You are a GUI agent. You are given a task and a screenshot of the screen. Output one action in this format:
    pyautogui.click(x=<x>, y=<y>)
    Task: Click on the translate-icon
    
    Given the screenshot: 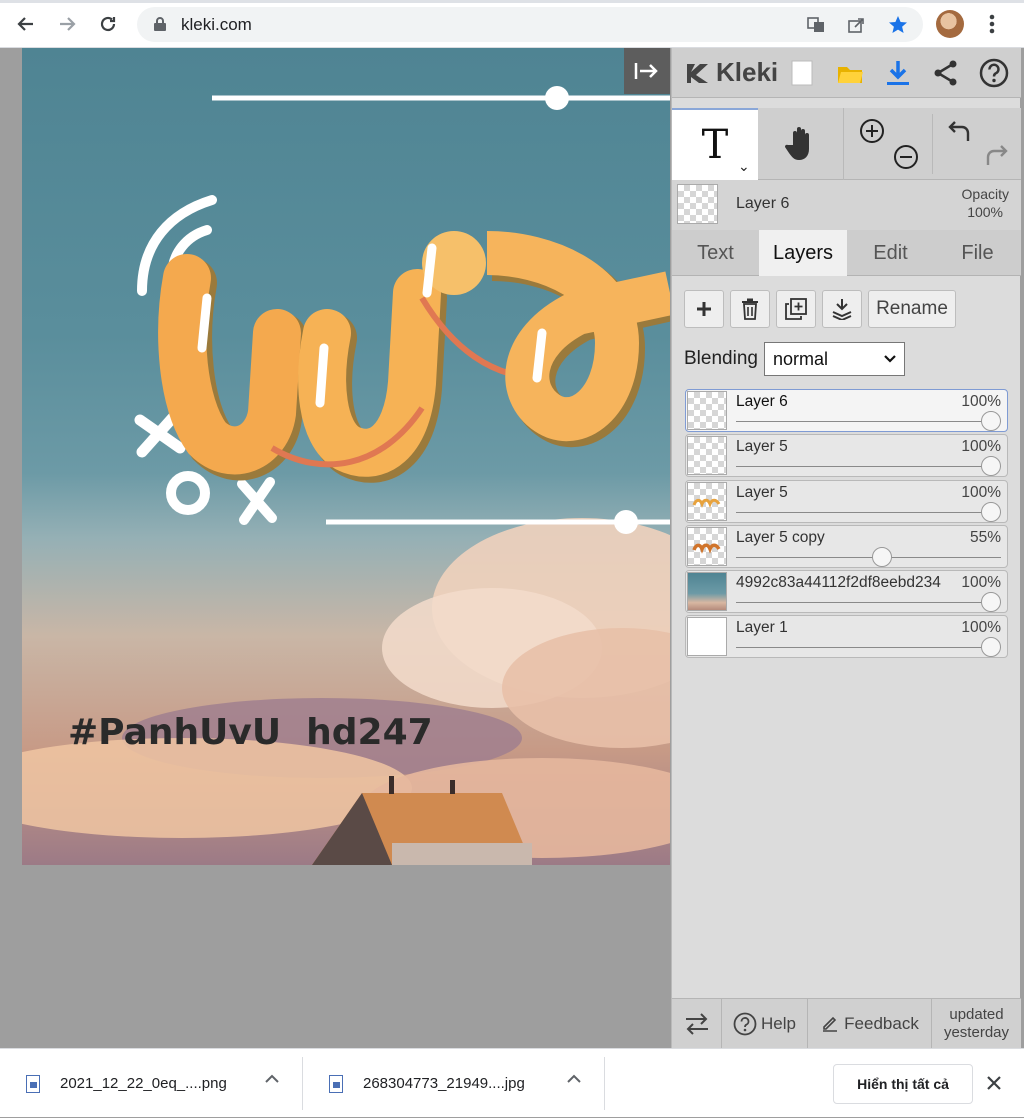 What is the action you would take?
    pyautogui.click(x=816, y=25)
    